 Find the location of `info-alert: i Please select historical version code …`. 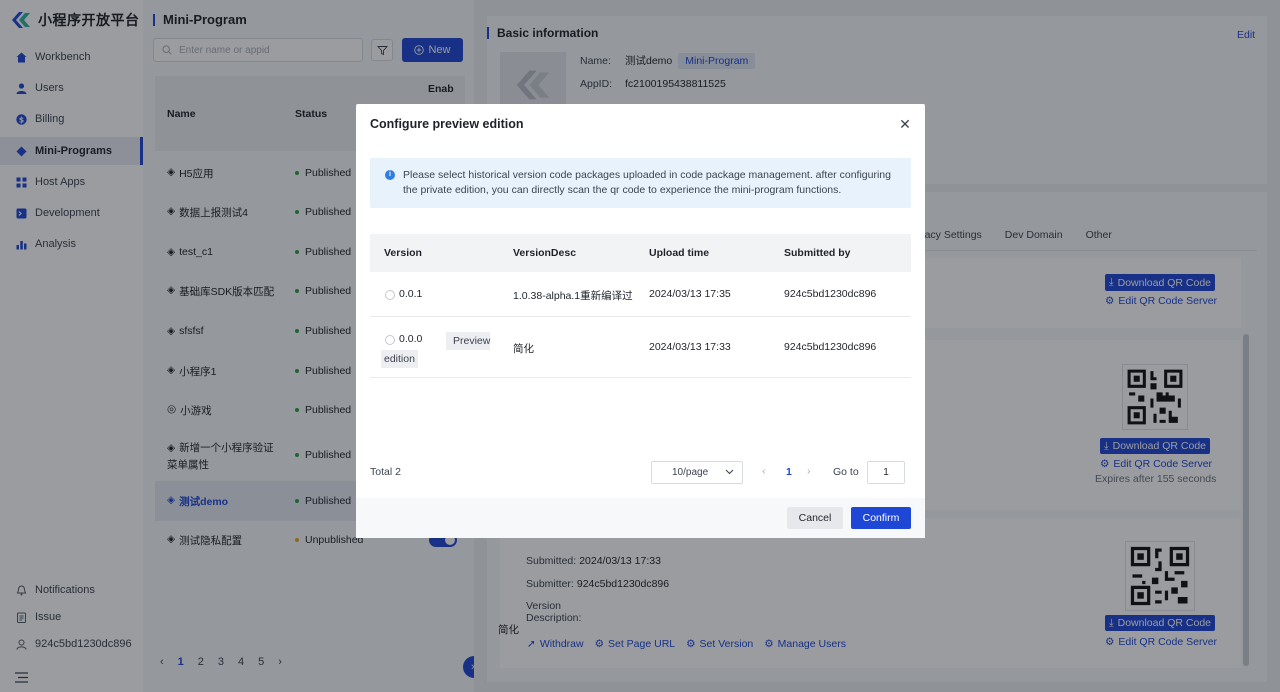

info-alert: i Please select historical version code … is located at coordinates (640, 183).